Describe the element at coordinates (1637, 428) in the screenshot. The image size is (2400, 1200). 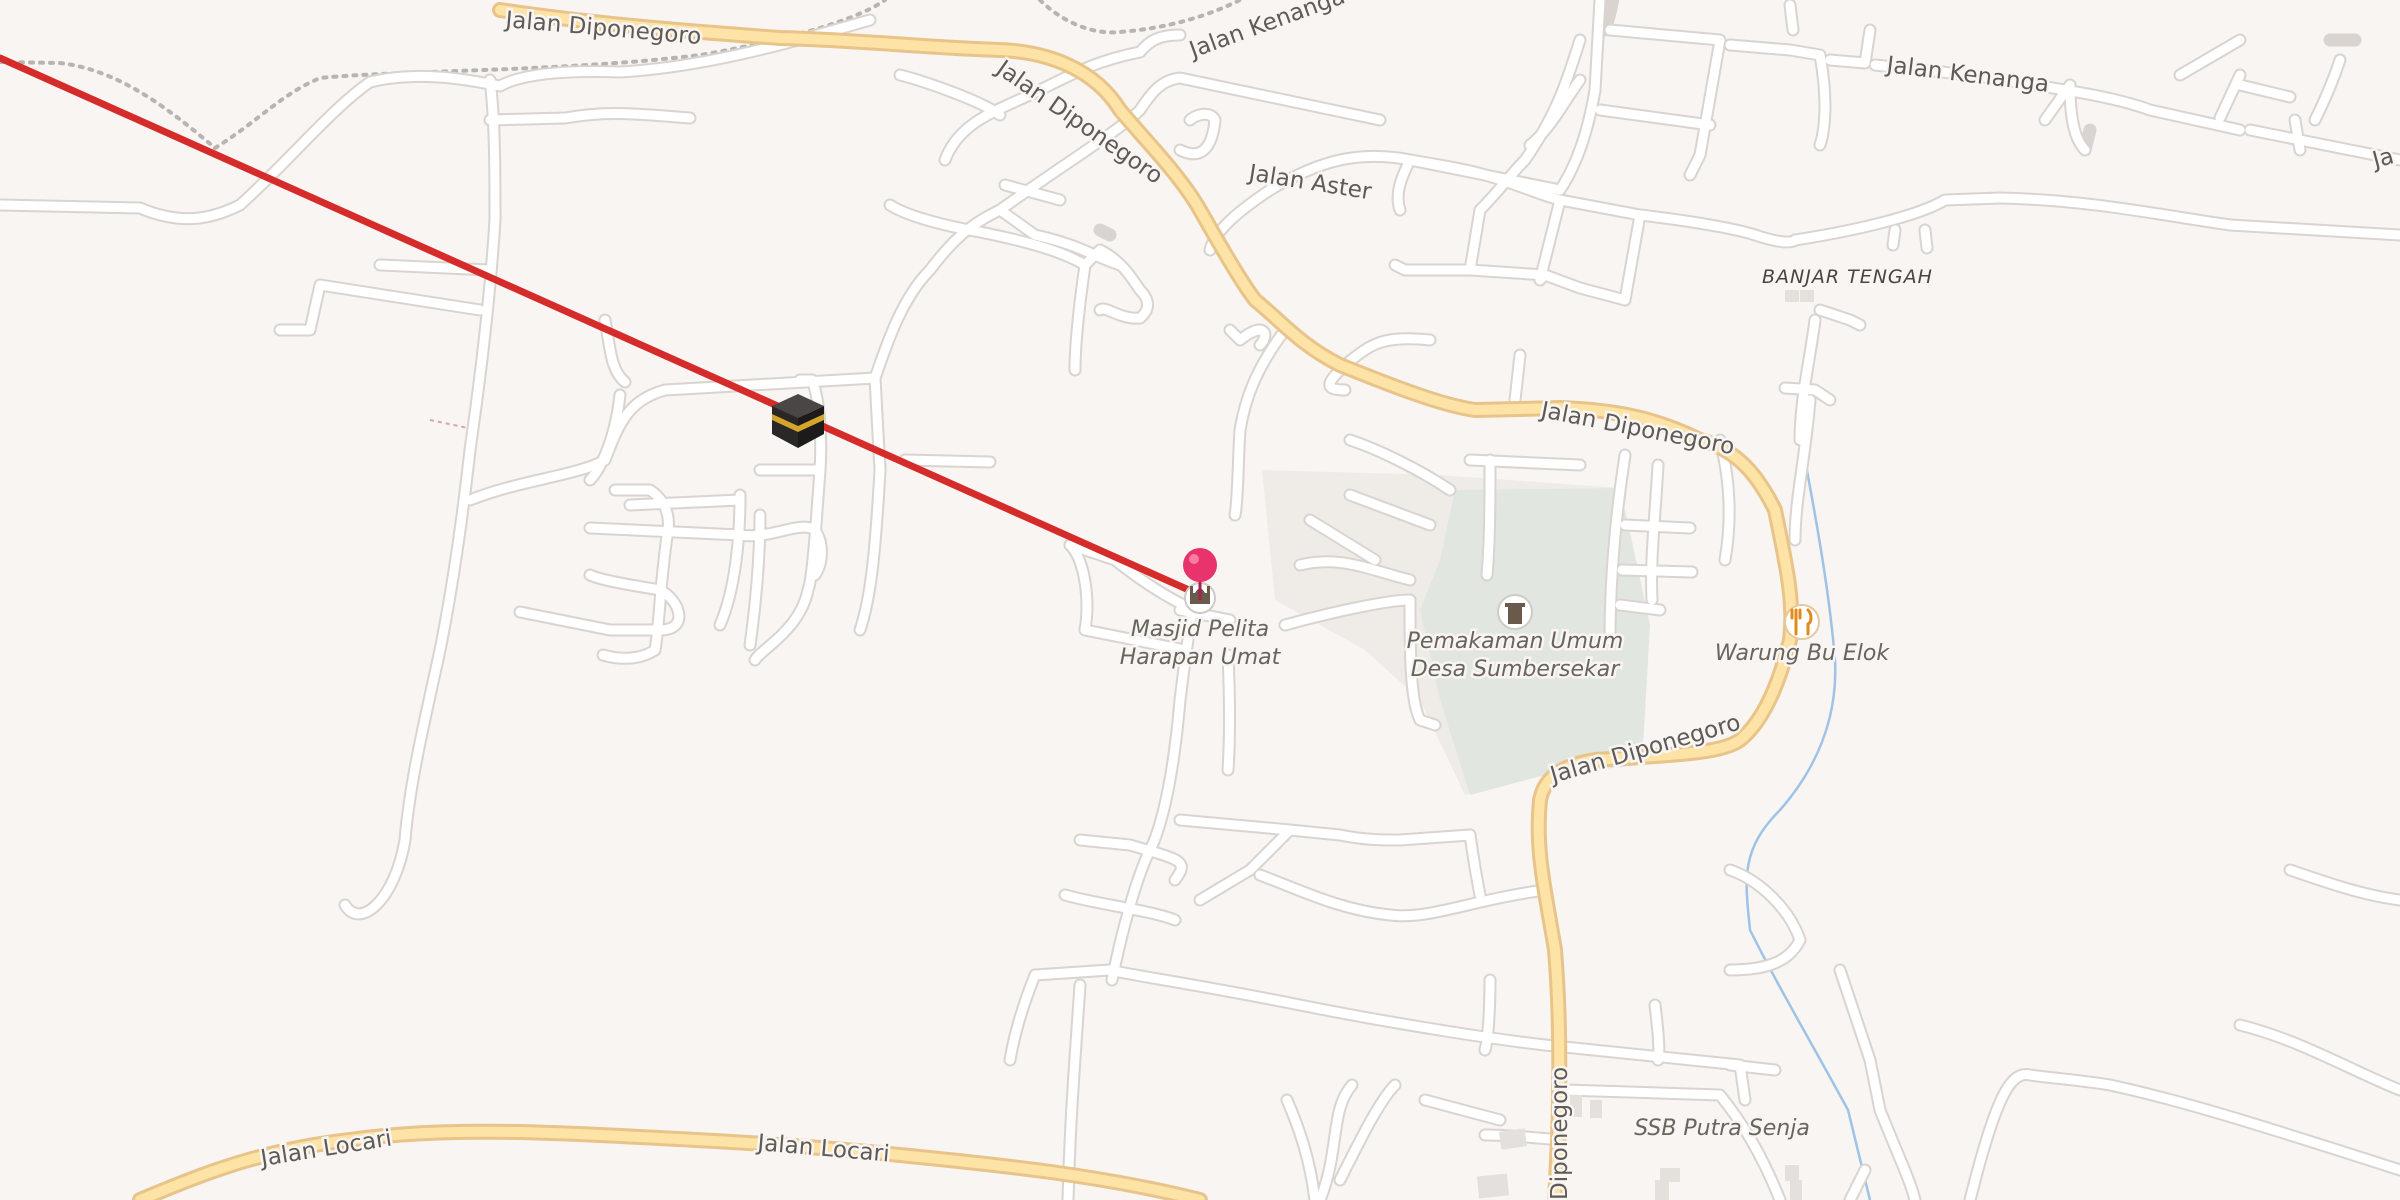
I see `street-label-diponegoro-e: Jalan Diponegoro` at that location.